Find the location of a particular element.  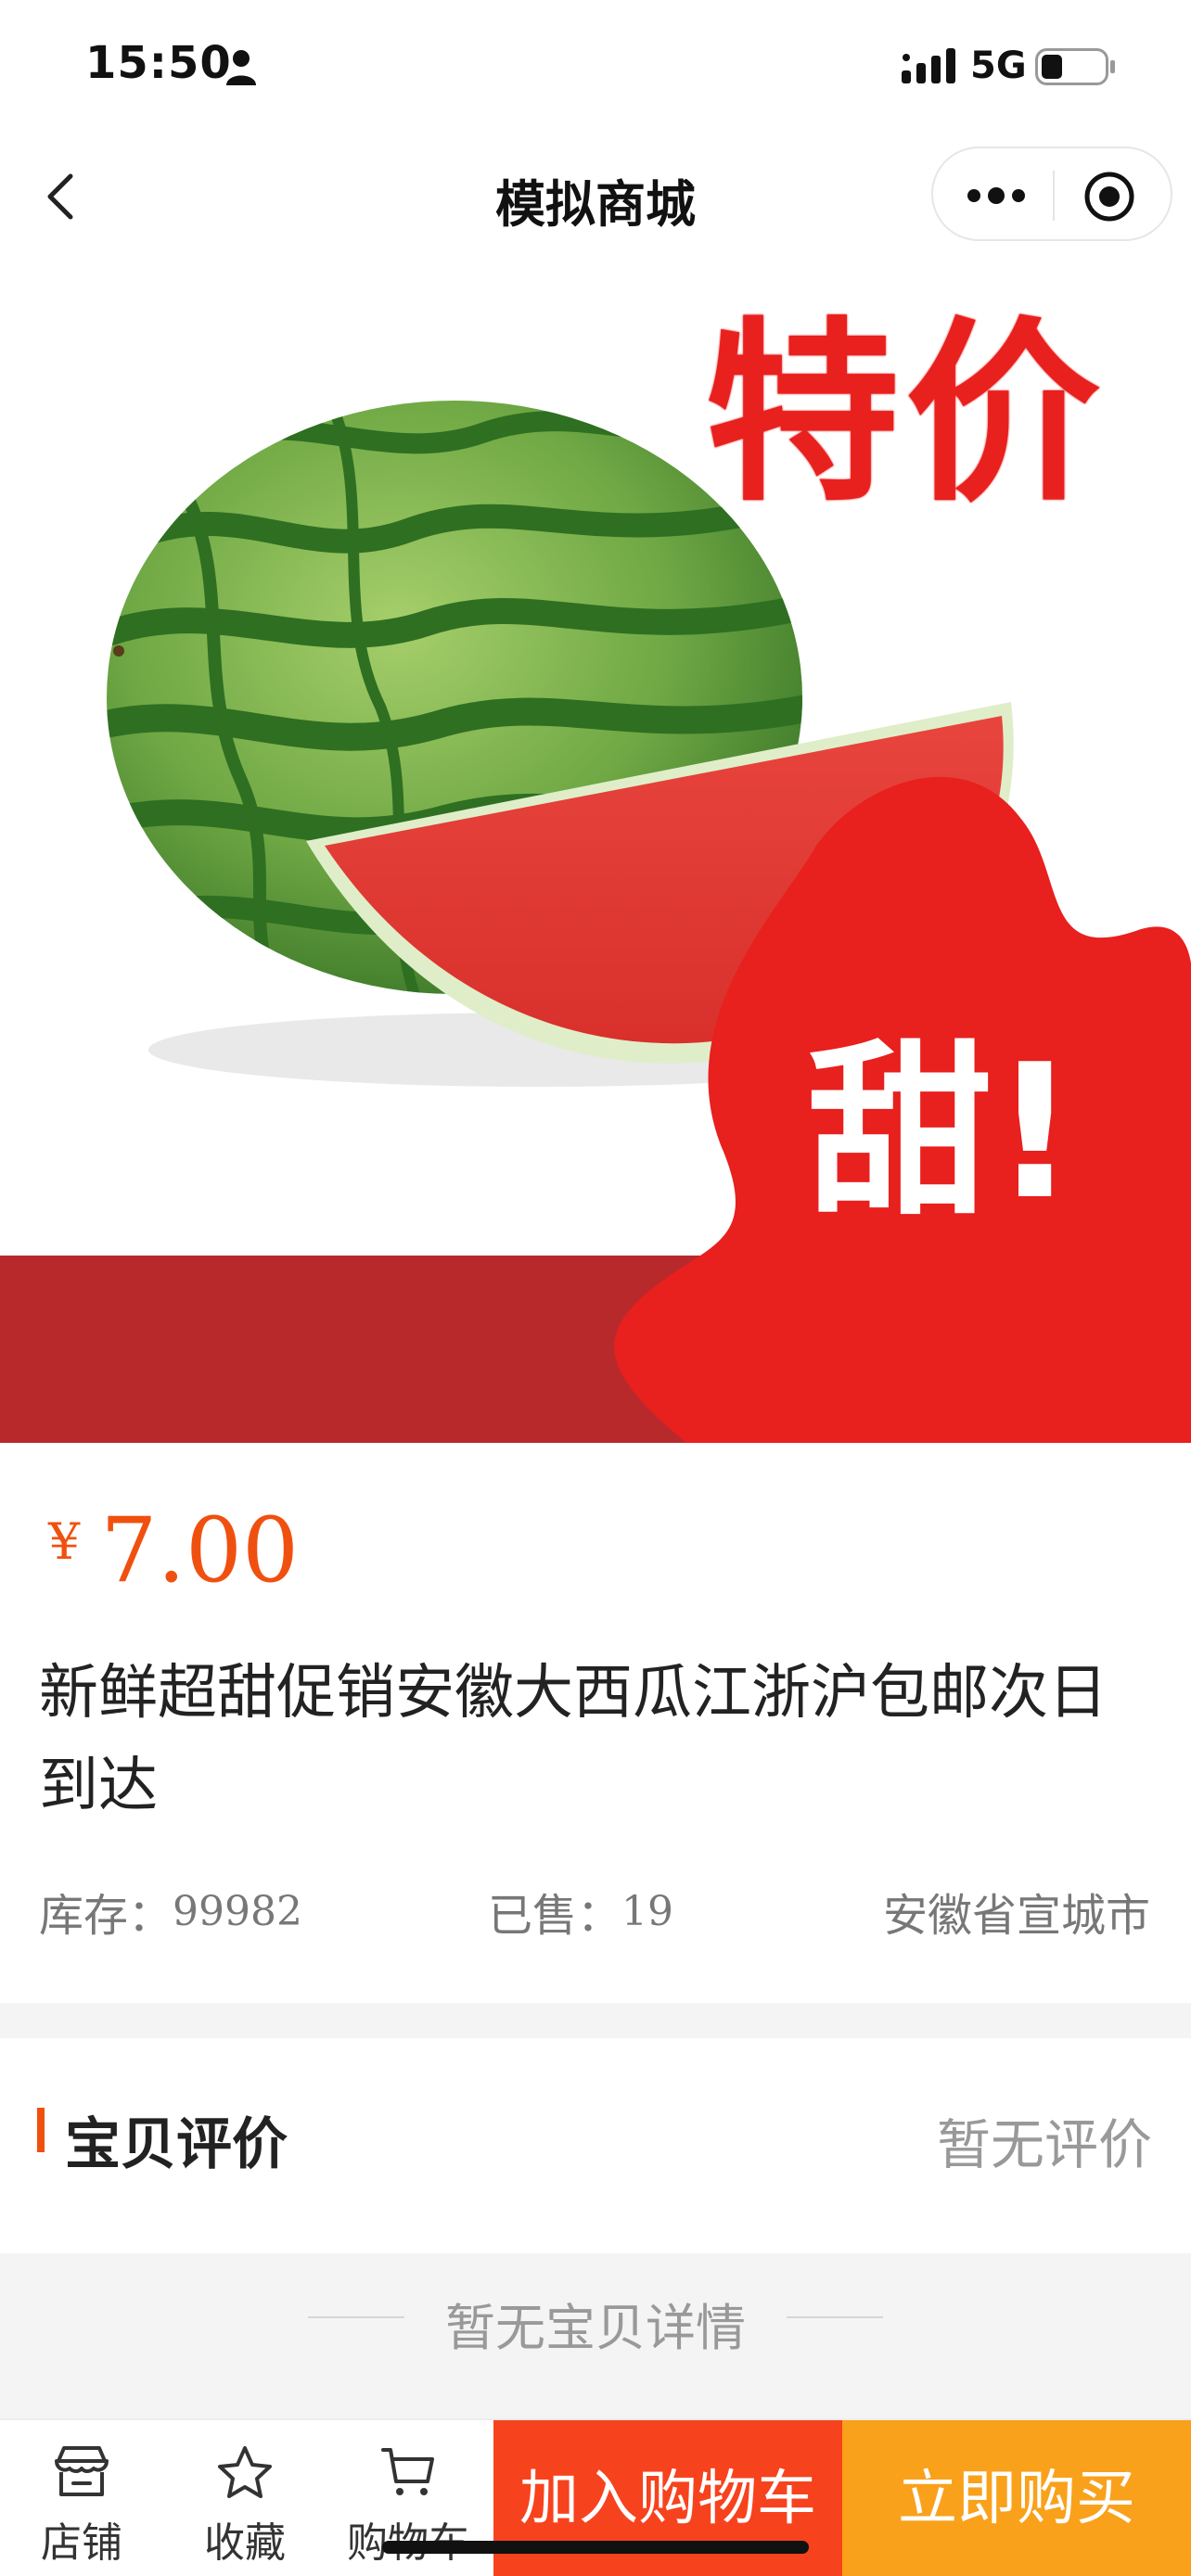

star-icon is located at coordinates (245, 2472).